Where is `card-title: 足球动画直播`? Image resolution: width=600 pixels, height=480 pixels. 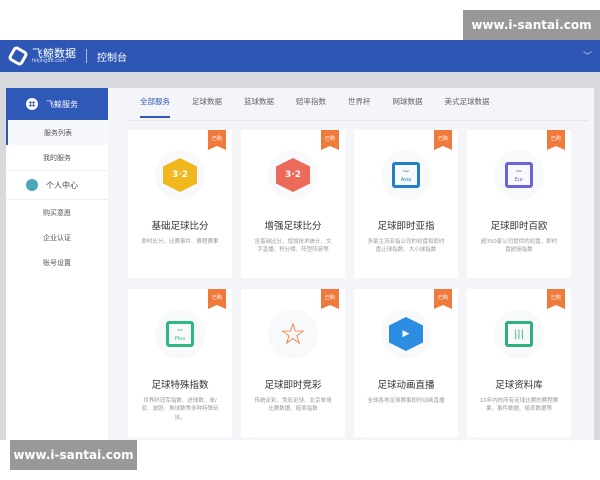
card-title: 足球动画直播 is located at coordinates (406, 385).